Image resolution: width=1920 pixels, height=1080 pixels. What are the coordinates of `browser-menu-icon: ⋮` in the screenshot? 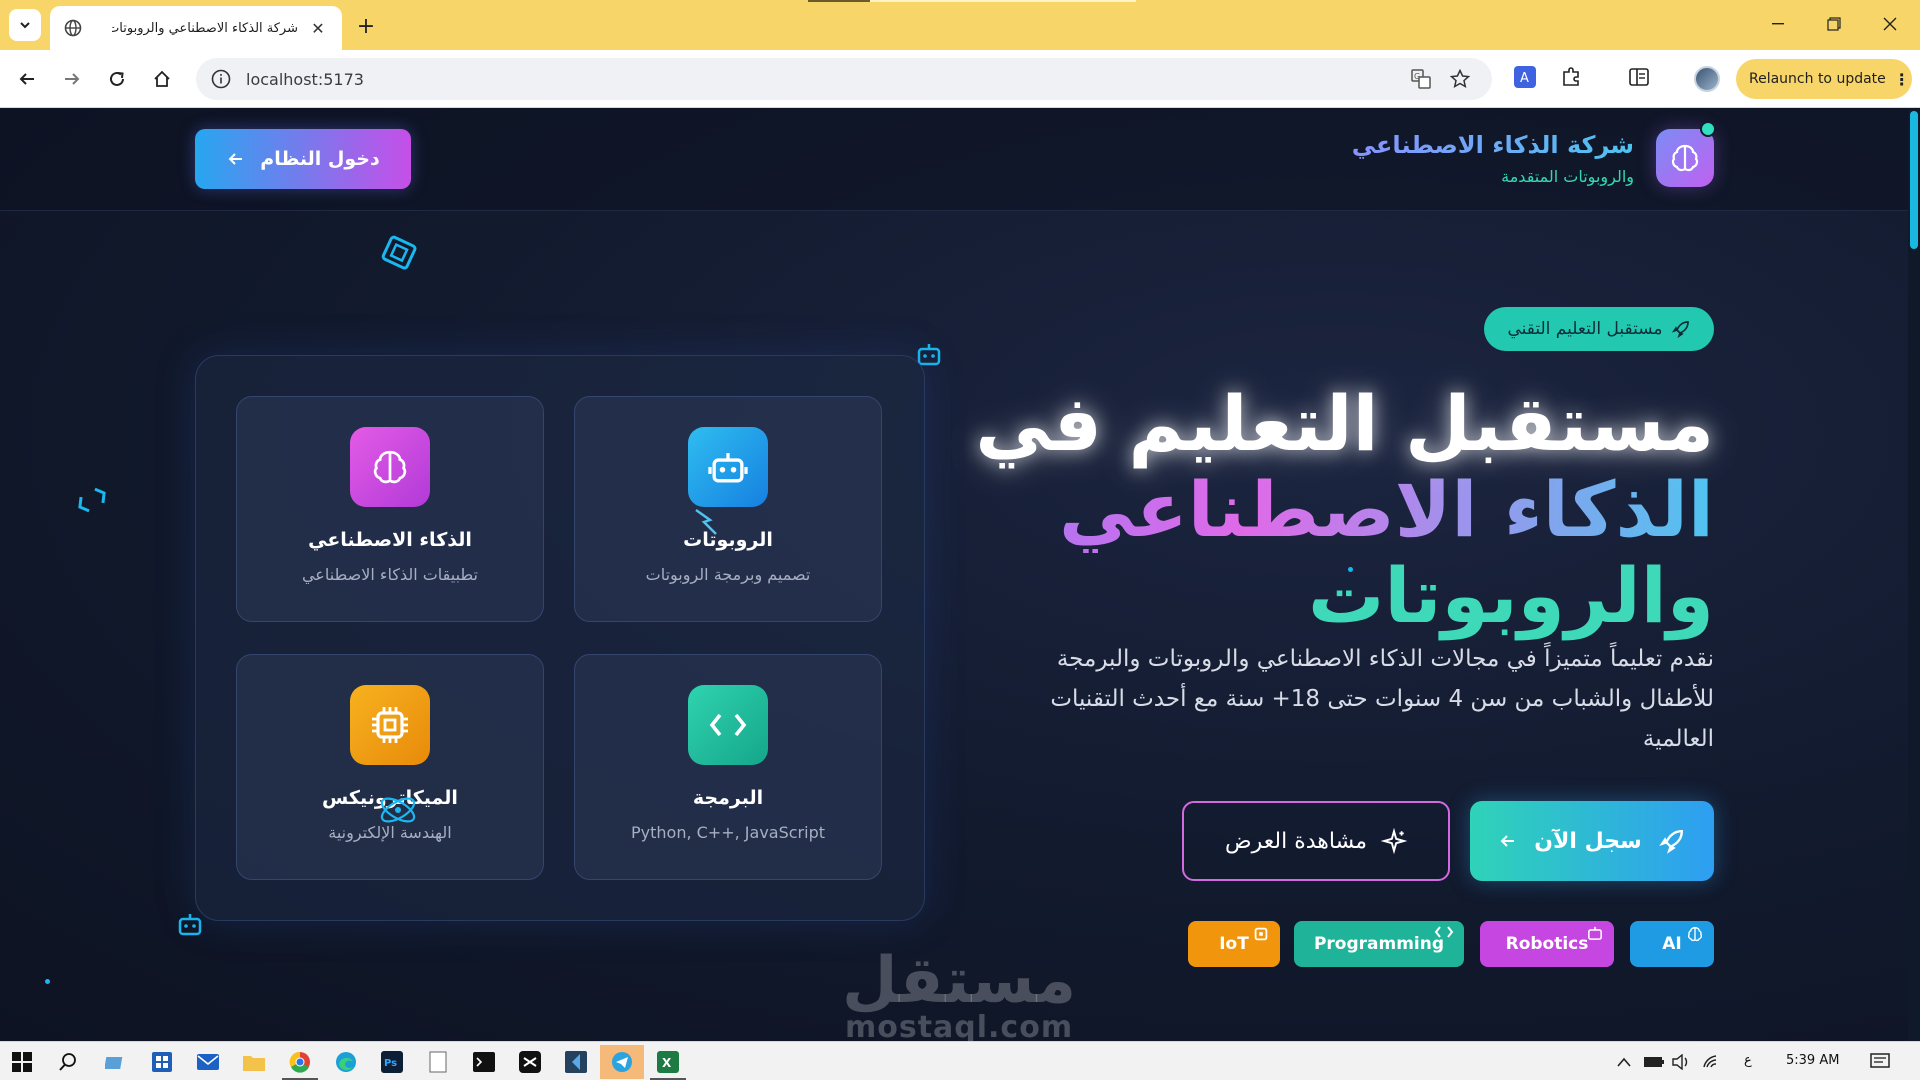 It's located at (1902, 79).